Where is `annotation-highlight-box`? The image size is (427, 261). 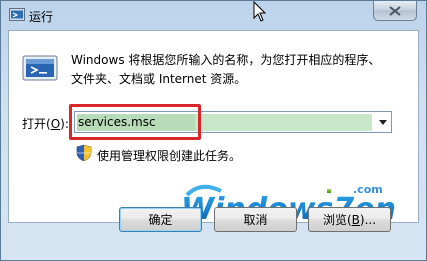 annotation-highlight-box is located at coordinates (135, 122).